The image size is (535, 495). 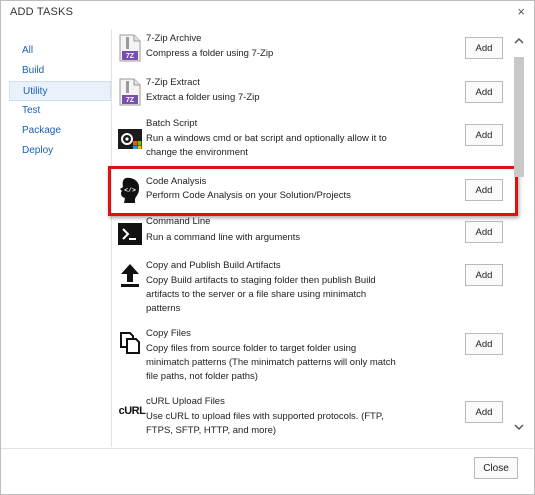 I want to click on task-list-scrollbar, so click(x=519, y=237).